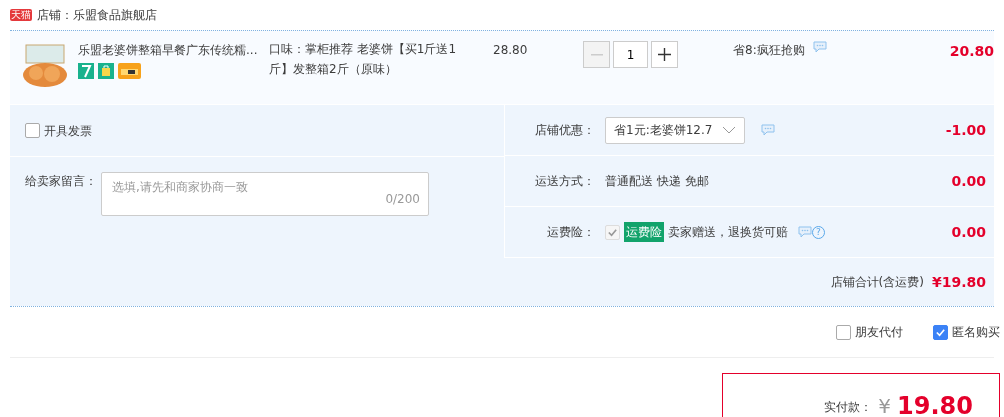  Describe the element at coordinates (971, 51) in the screenshot. I see `subtotal-price: 20.80` at that location.